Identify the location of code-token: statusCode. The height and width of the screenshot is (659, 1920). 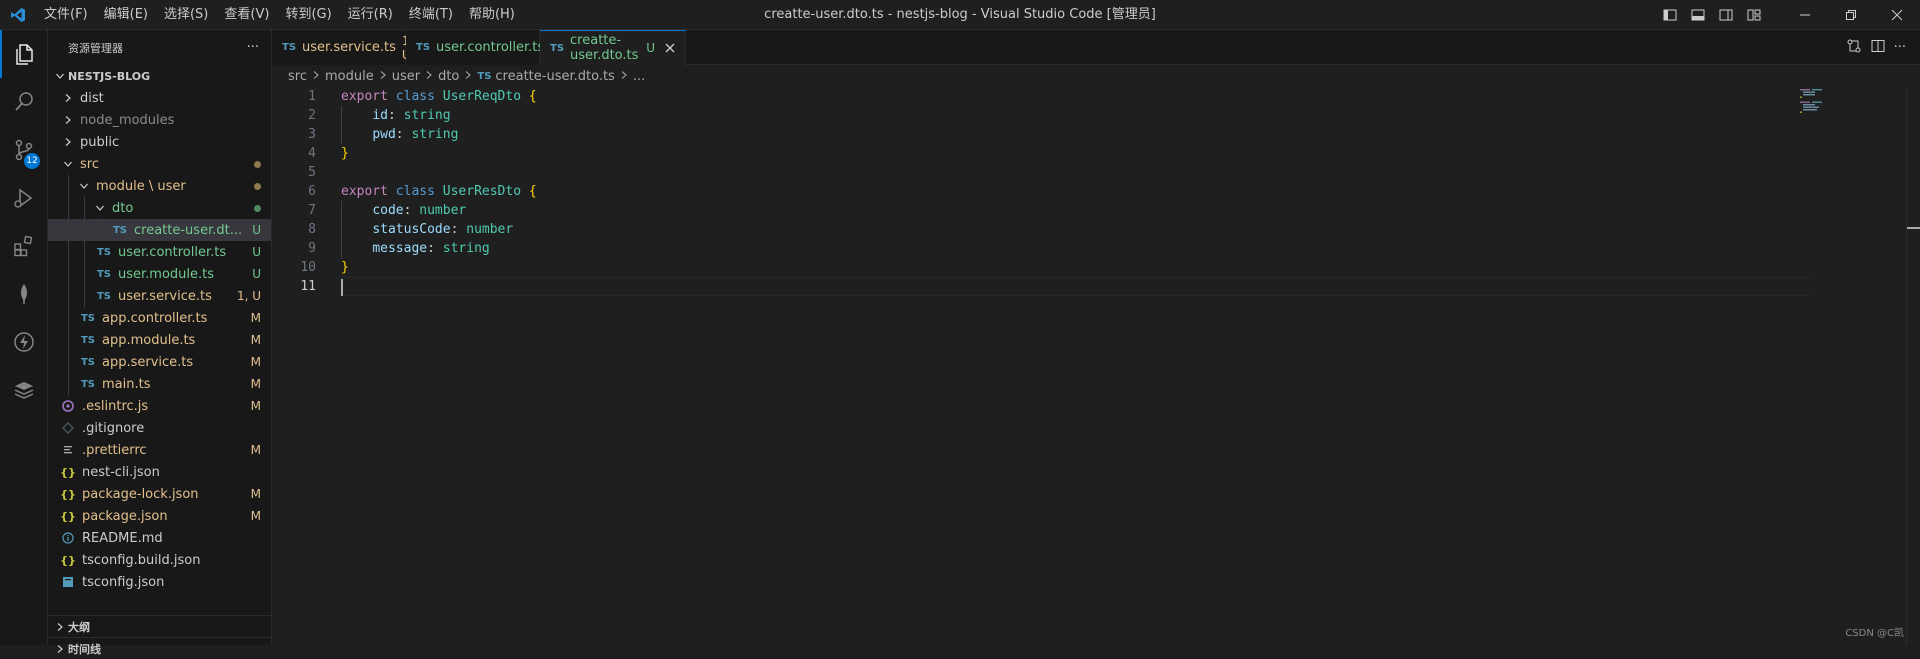
(411, 229).